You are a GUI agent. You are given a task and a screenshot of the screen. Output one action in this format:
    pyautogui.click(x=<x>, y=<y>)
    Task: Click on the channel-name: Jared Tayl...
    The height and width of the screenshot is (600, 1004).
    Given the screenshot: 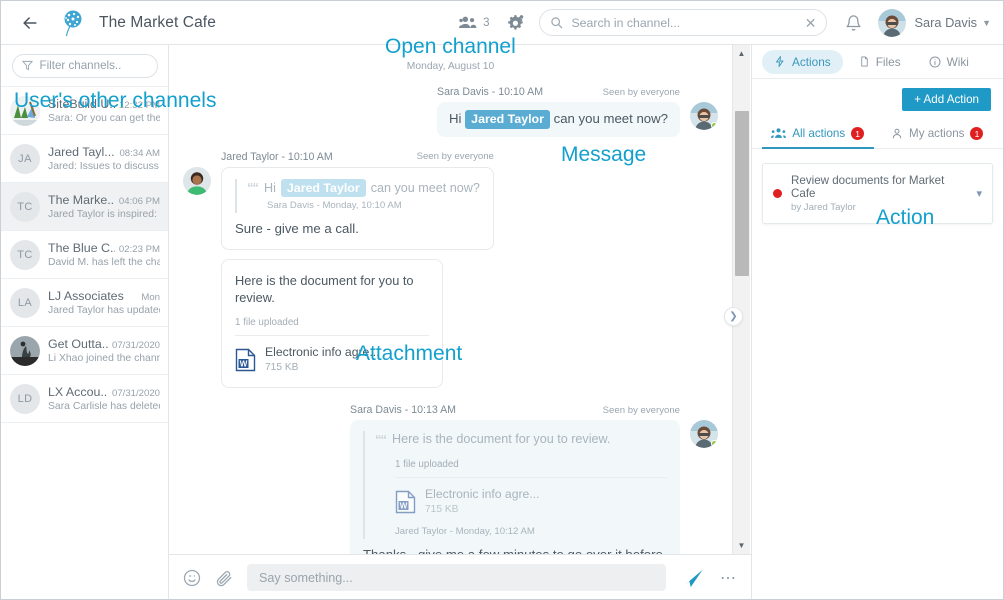 What is the action you would take?
    pyautogui.click(x=81, y=152)
    